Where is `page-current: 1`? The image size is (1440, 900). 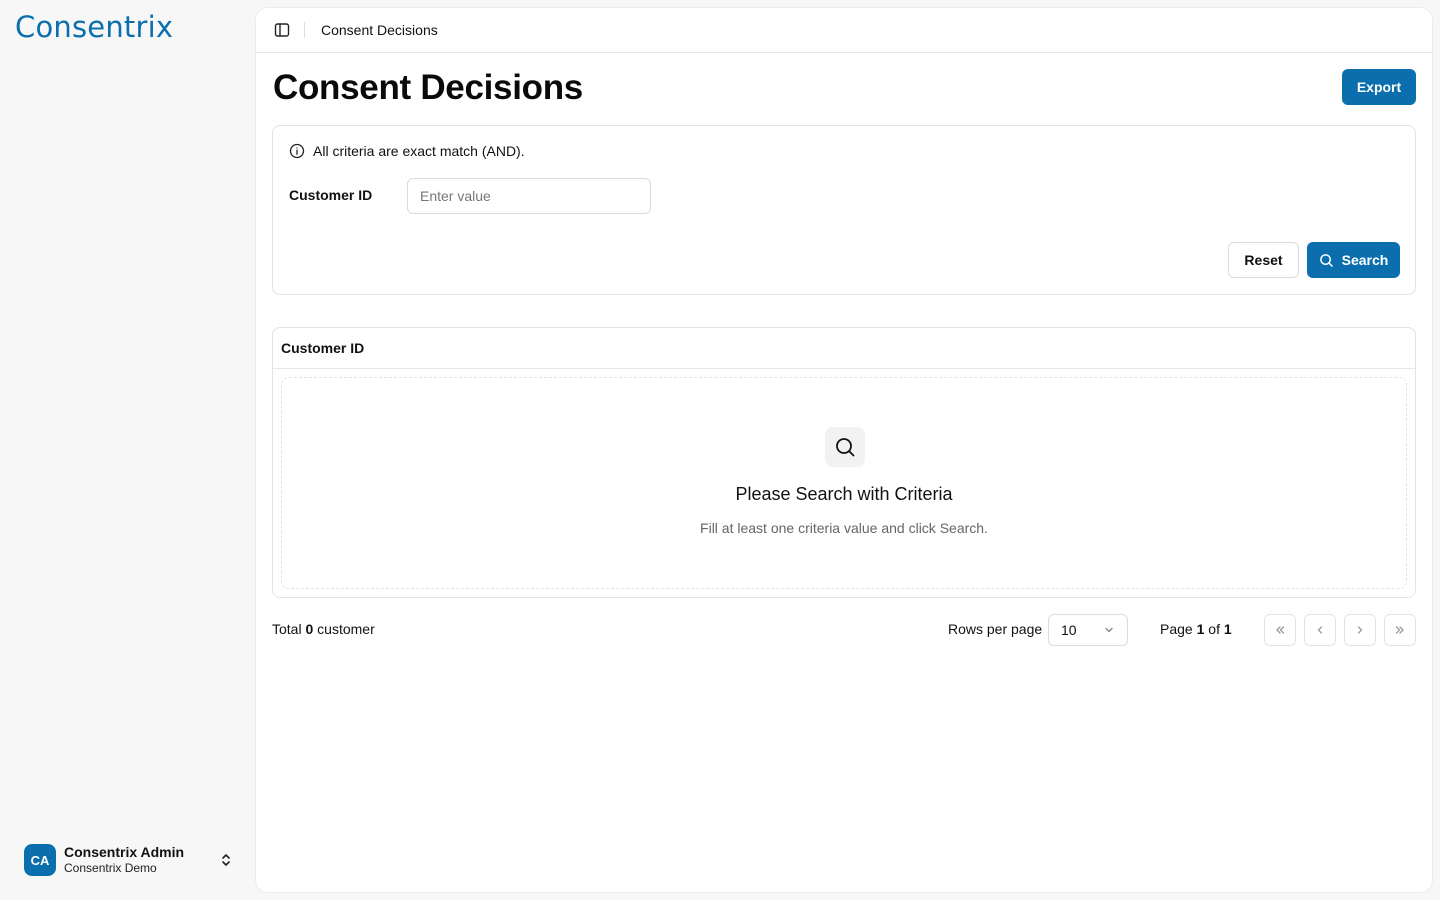 page-current: 1 is located at coordinates (1200, 629).